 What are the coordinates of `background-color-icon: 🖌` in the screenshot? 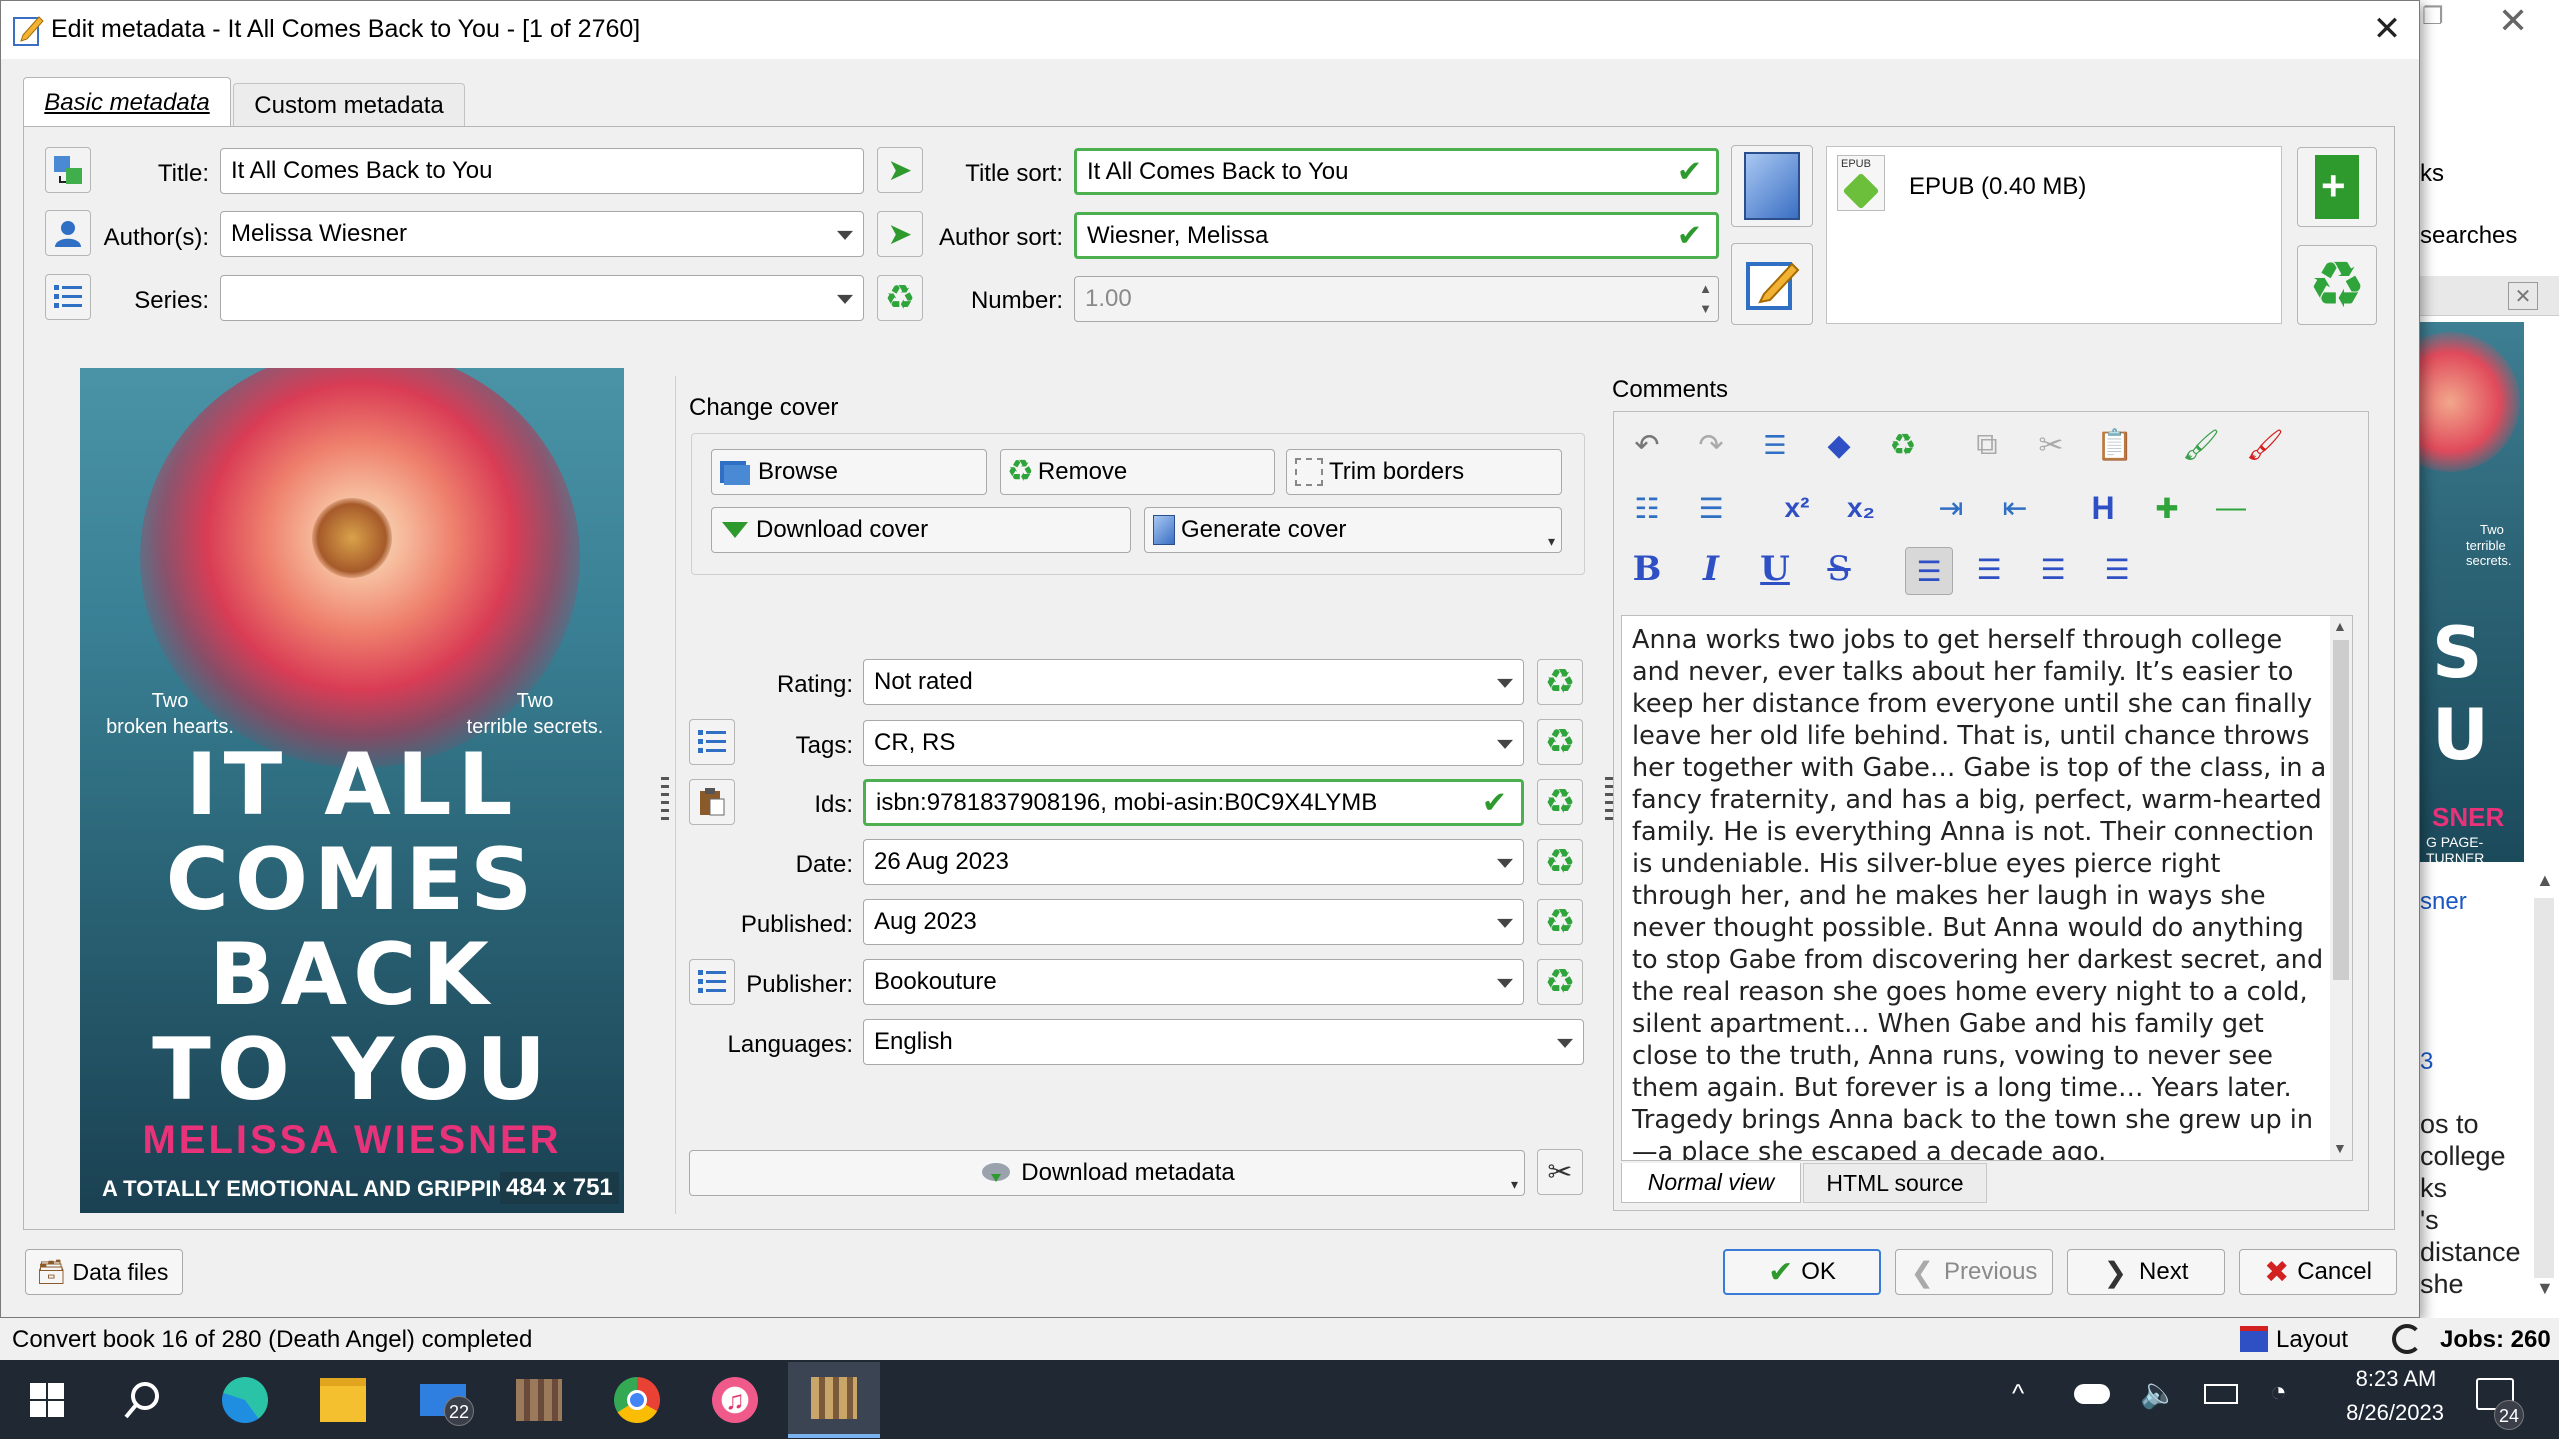 It's located at (2201, 445).